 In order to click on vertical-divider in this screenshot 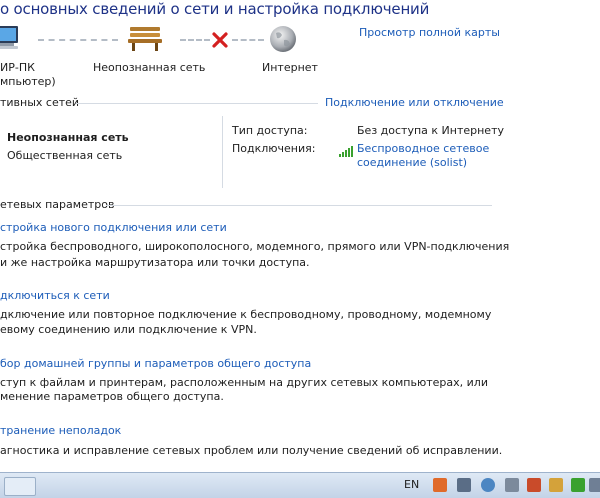, I will do `click(222, 152)`.